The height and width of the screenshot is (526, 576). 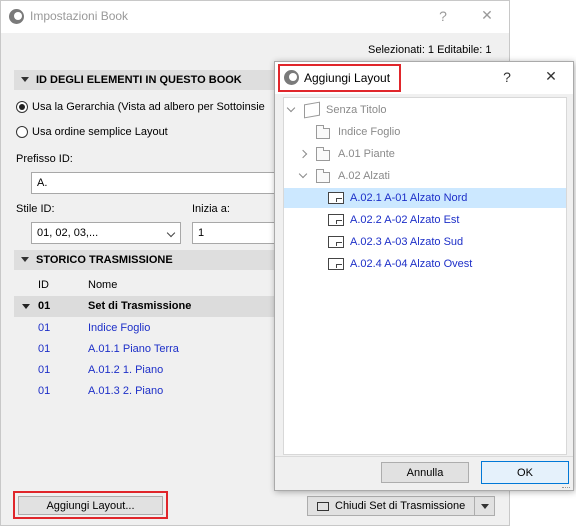 What do you see at coordinates (474, 506) in the screenshot?
I see `split-divider` at bounding box center [474, 506].